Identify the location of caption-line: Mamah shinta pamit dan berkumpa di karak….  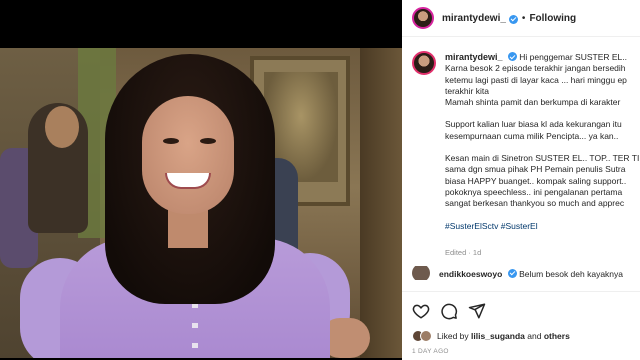
(533, 102).